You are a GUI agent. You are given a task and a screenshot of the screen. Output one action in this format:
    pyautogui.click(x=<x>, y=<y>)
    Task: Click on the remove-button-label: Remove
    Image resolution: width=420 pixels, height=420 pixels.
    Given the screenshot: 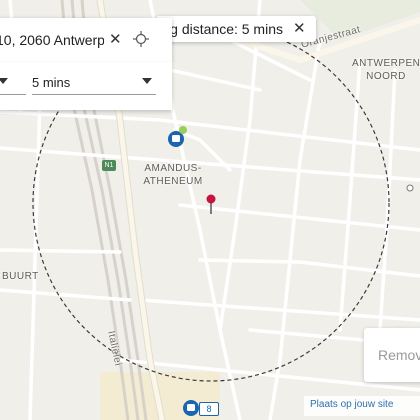 What is the action you would take?
    pyautogui.click(x=399, y=355)
    